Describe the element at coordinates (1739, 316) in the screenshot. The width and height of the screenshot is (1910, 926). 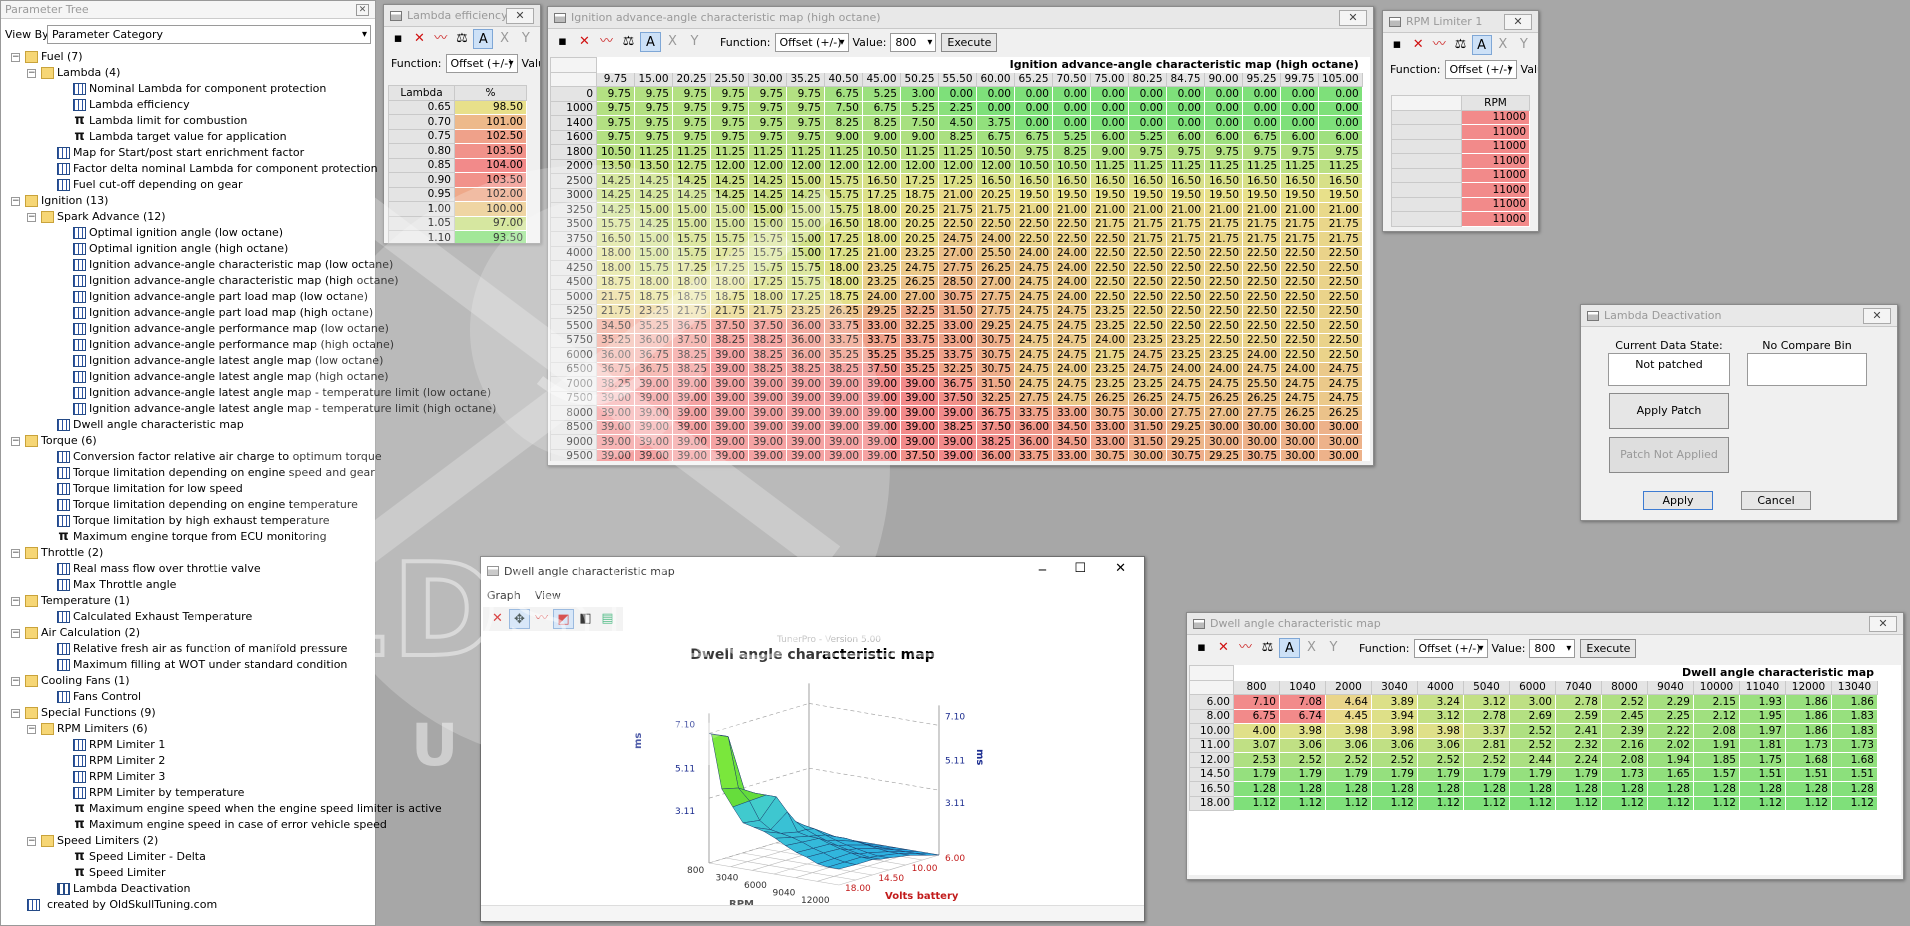
I see `deactivation-titlebar: Lambda Deactivation ✕` at that location.